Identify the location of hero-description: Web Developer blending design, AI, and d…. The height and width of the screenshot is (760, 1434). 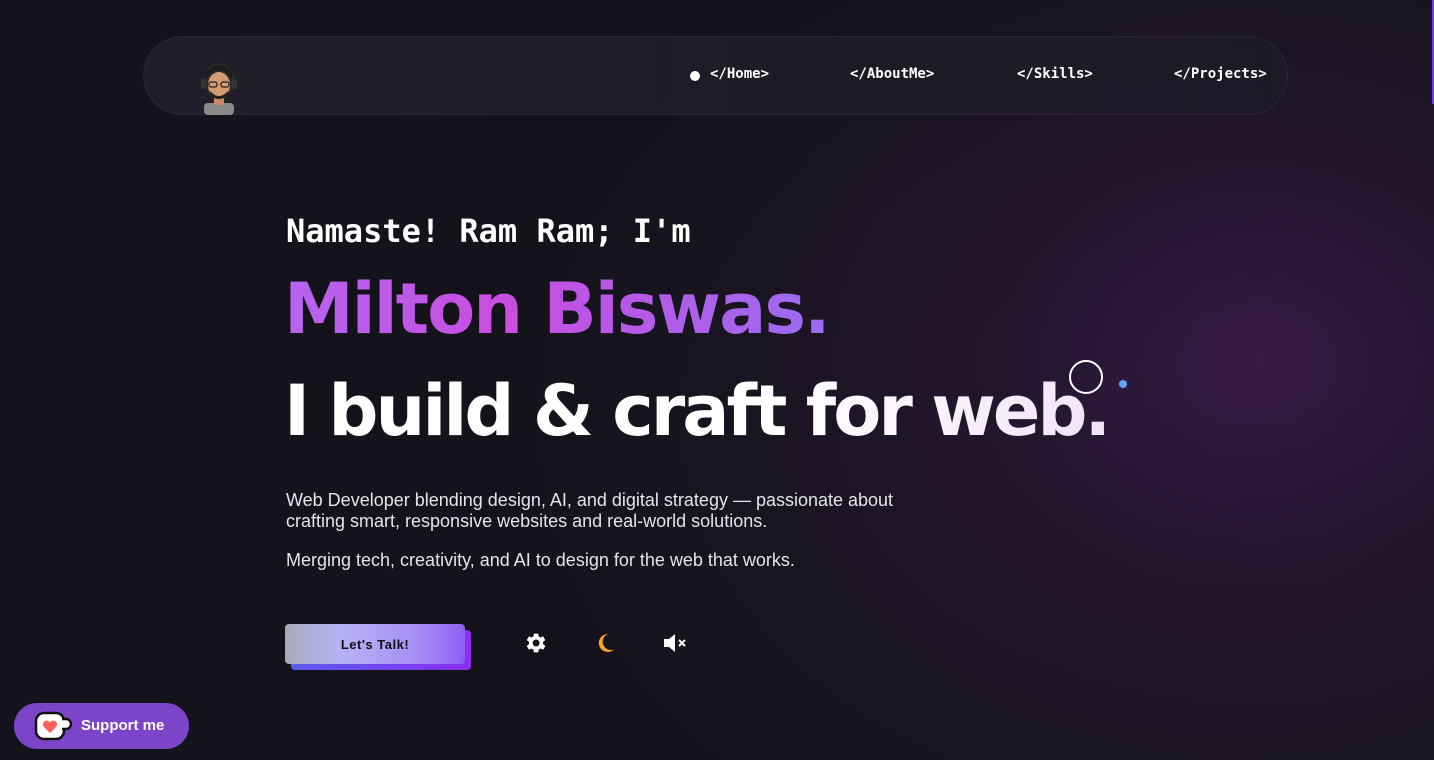
(590, 510).